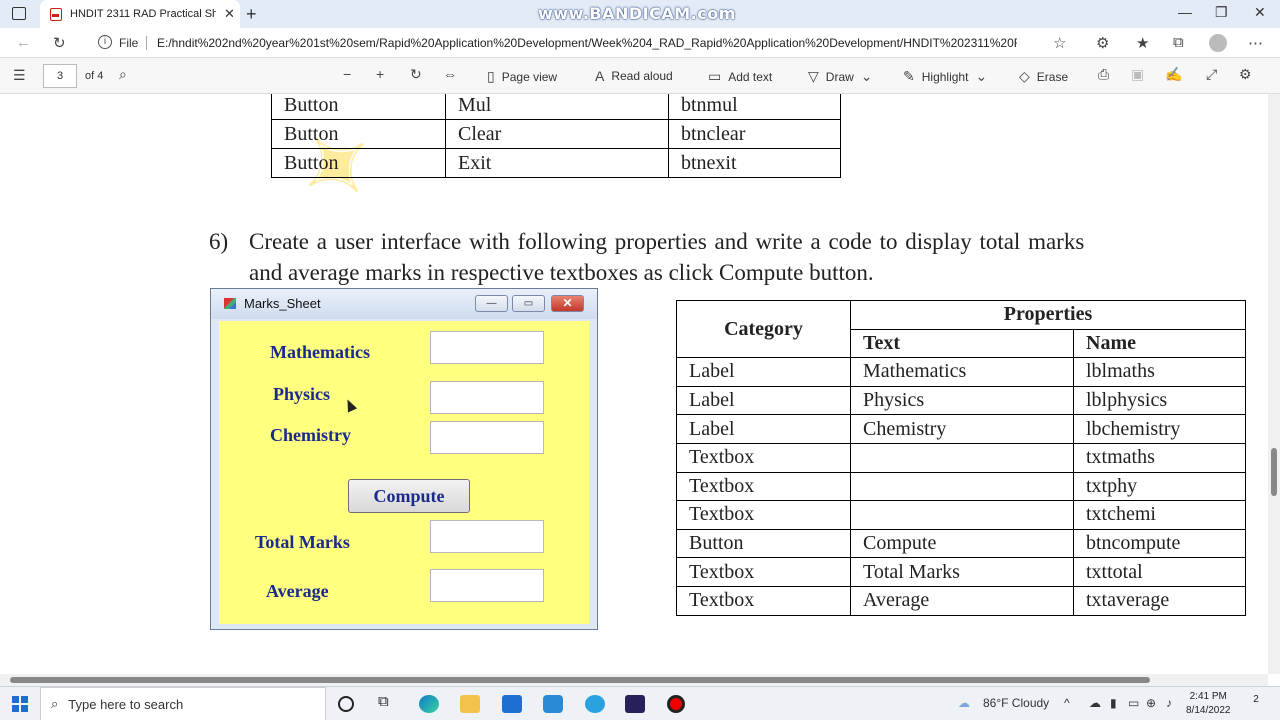 This screenshot has height=720, width=1280. Describe the element at coordinates (450, 74) in the screenshot. I see `fit-page-icon: ⇔` at that location.